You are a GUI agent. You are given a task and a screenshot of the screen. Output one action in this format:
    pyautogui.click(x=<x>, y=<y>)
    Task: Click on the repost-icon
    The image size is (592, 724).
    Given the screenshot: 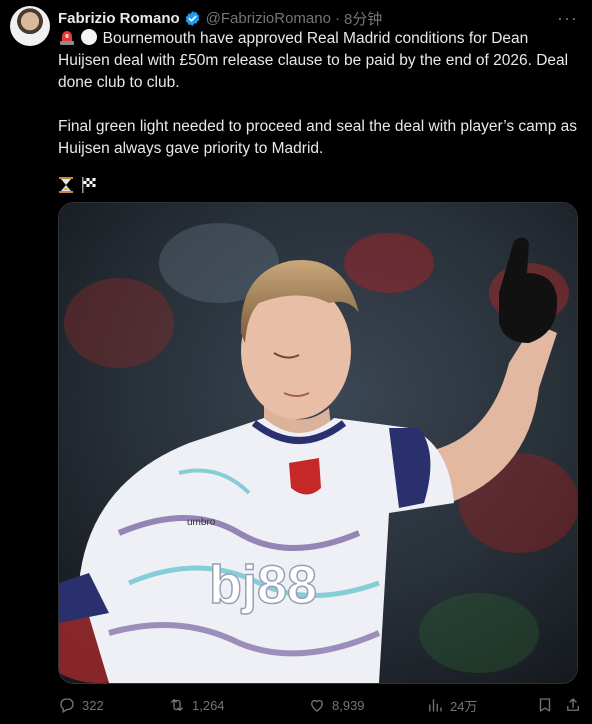 What is the action you would take?
    pyautogui.click(x=177, y=705)
    